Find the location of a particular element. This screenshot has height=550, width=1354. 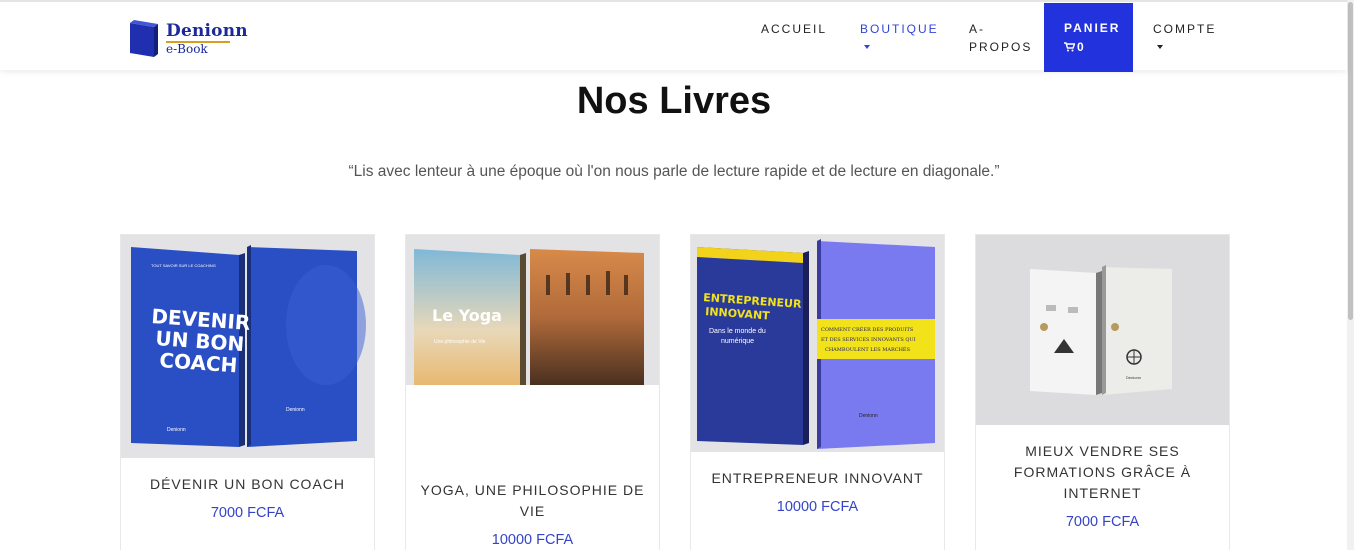

cover-entr-sub-1: Dans le monde du is located at coordinates (737, 331).